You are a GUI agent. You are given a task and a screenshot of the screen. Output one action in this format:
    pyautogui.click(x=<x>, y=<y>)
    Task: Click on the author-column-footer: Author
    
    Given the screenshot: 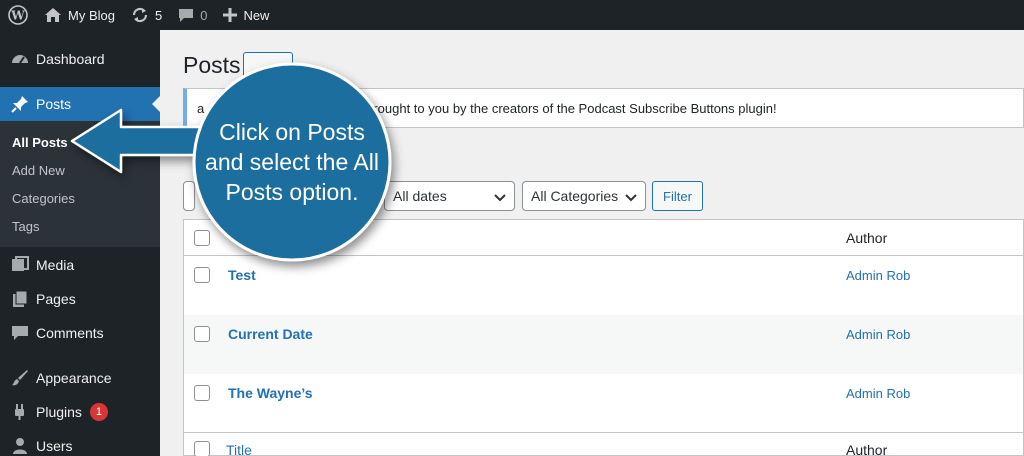 What is the action you would take?
    pyautogui.click(x=866, y=449)
    